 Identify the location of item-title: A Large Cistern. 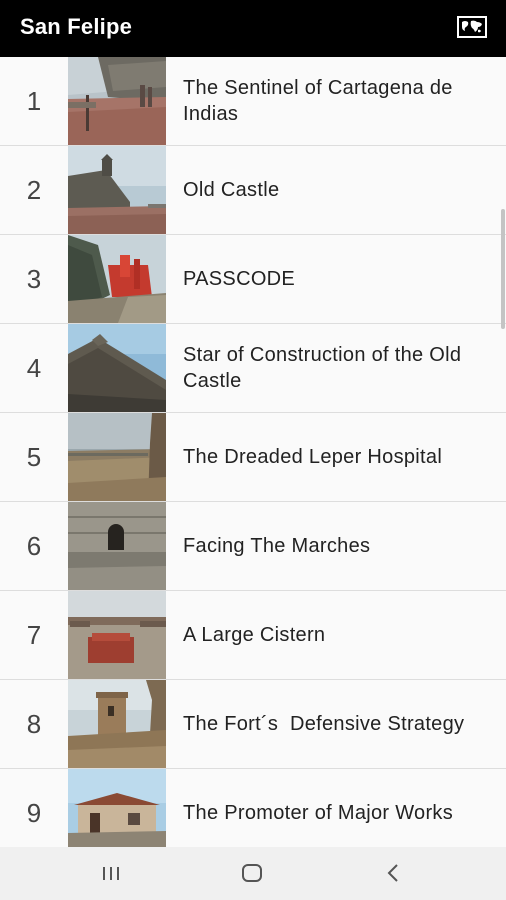
(254, 635).